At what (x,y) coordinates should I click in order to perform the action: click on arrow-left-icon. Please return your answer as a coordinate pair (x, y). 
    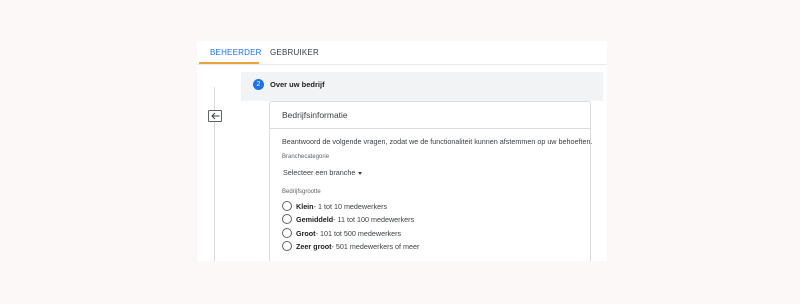
    Looking at the image, I should click on (214, 116).